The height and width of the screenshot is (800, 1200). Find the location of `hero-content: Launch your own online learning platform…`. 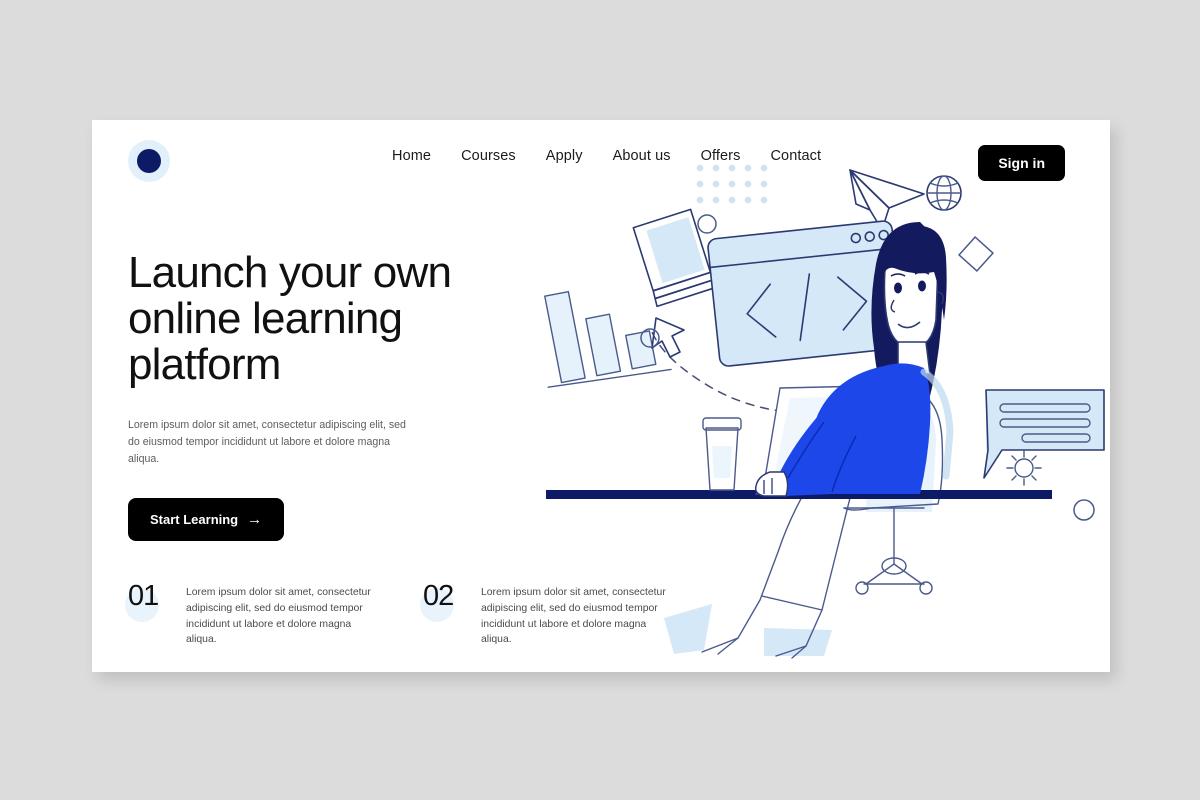

hero-content: Launch your own online learning platform… is located at coordinates (323, 395).